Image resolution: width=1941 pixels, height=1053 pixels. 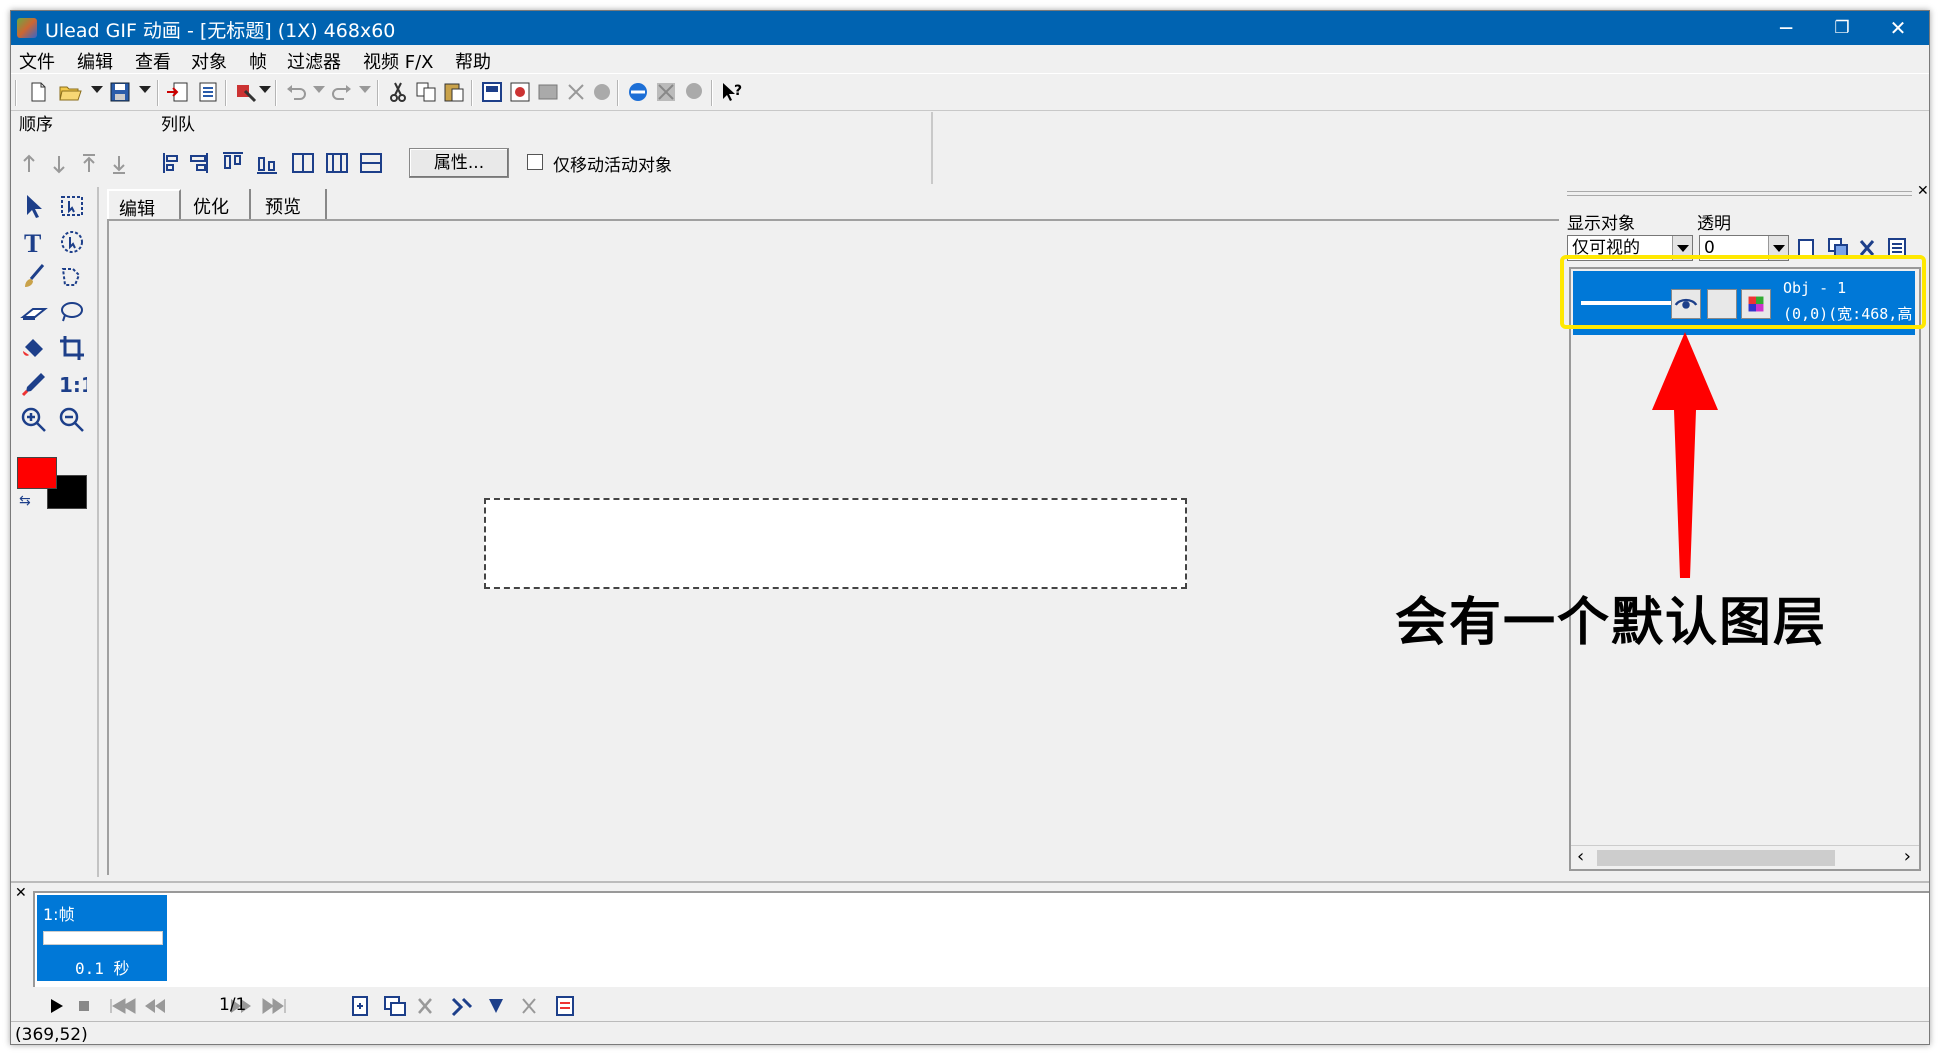 I want to click on swap-colors-icon: ⇆, so click(x=25, y=501).